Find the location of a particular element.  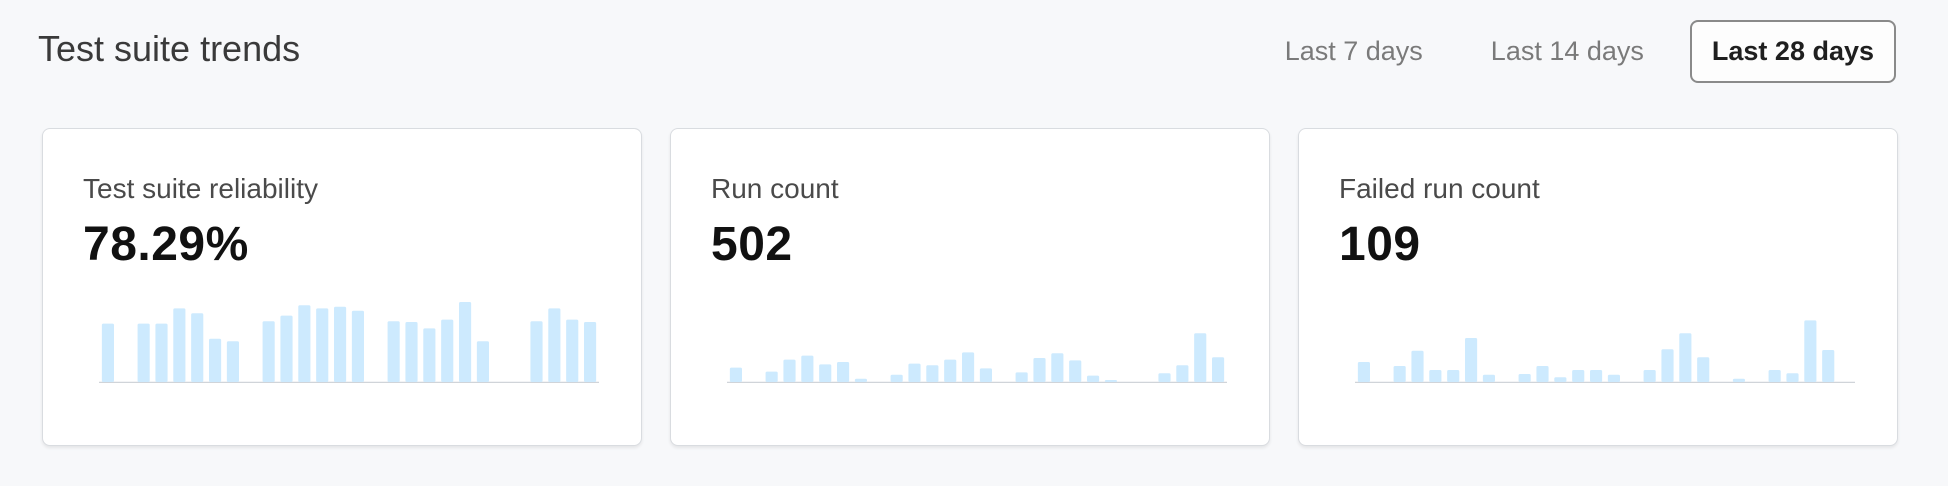

date-range-selector: Last 7 days Last 14 days Last 28 days is located at coordinates (1567, 51).